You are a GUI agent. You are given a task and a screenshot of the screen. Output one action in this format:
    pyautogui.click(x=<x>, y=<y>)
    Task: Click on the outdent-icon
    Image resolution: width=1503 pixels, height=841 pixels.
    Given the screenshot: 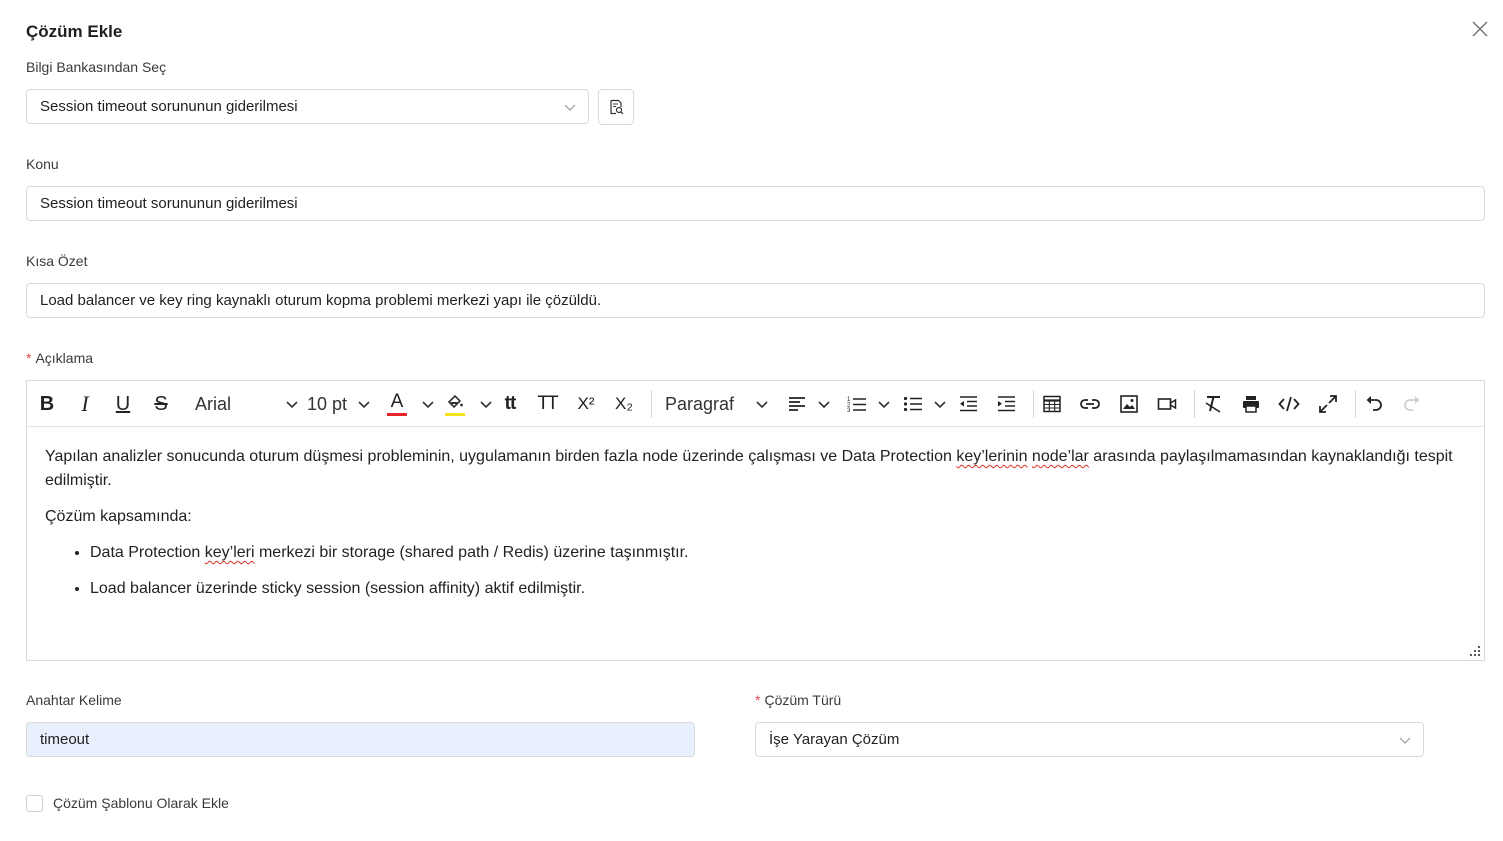 What is the action you would take?
    pyautogui.click(x=968, y=404)
    